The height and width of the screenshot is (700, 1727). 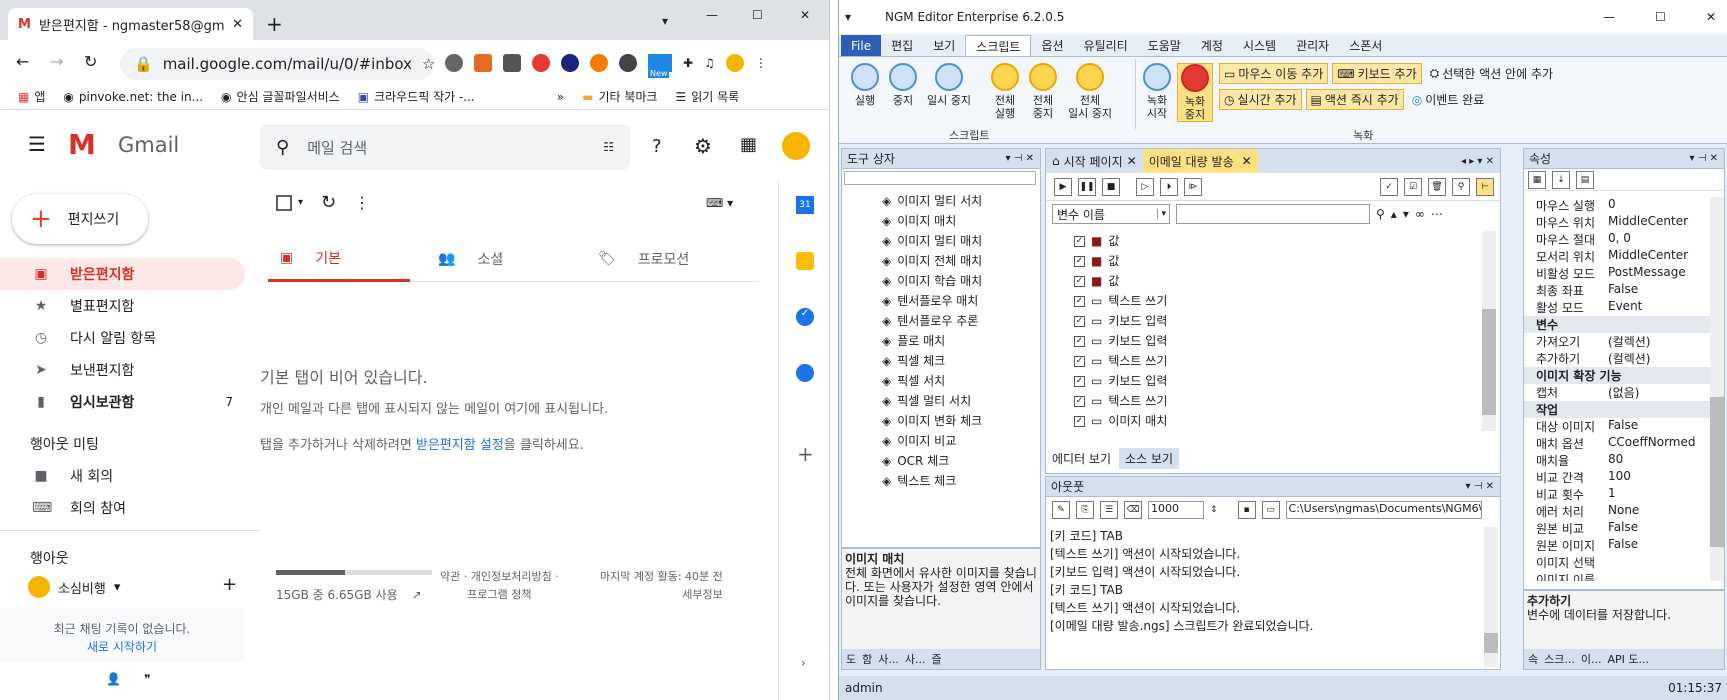 I want to click on calendar-icon: 31, so click(x=805, y=205).